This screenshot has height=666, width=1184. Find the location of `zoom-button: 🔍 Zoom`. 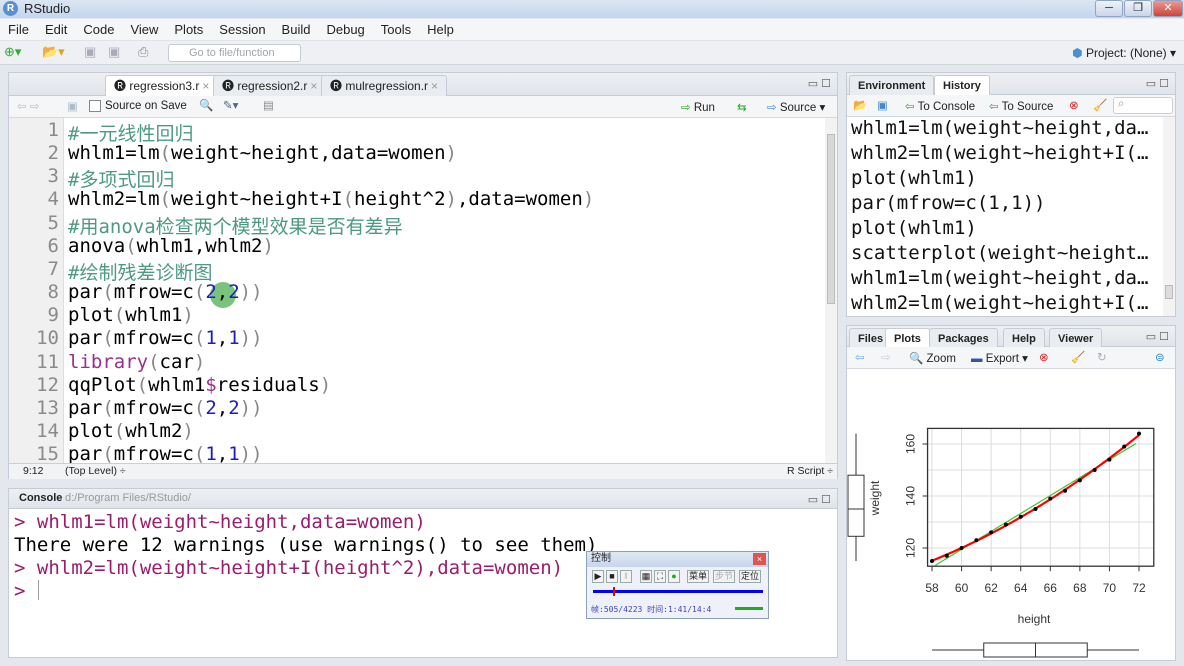

zoom-button: 🔍 Zoom is located at coordinates (932, 358).